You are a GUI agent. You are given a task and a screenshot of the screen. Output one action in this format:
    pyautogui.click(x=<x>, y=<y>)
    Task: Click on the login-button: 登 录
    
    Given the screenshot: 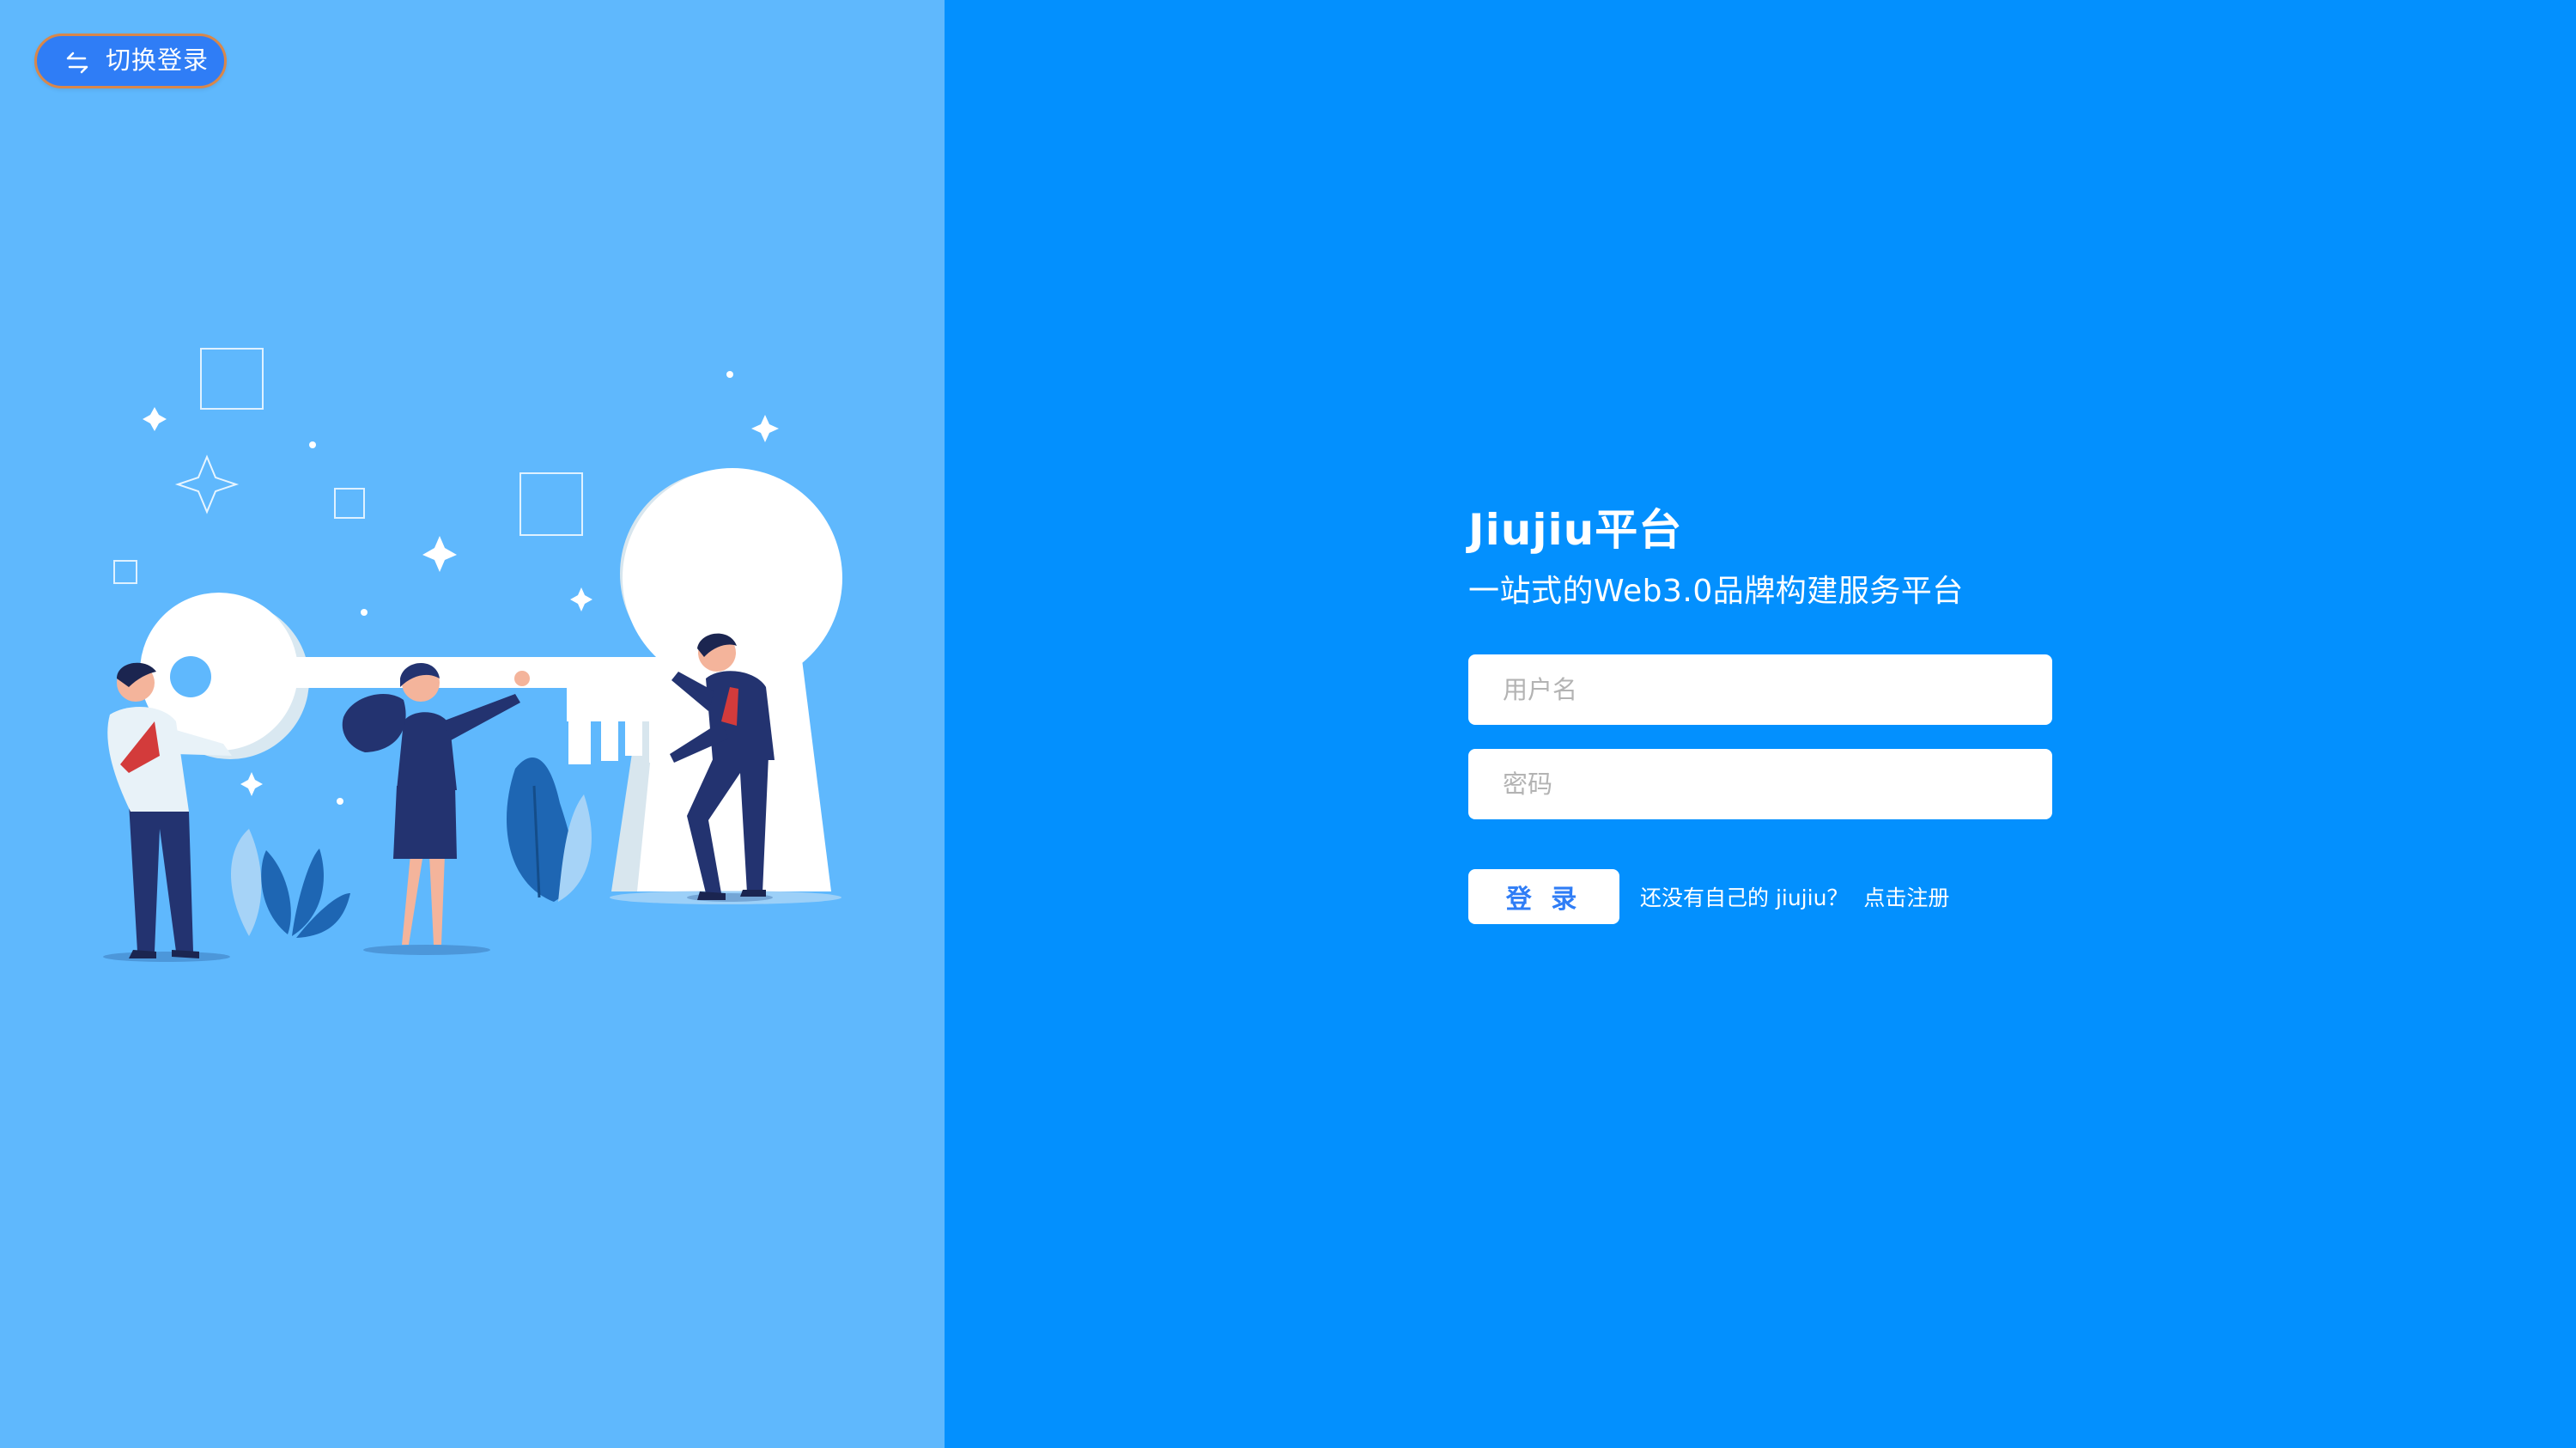 What is the action you would take?
    pyautogui.click(x=1543, y=897)
    